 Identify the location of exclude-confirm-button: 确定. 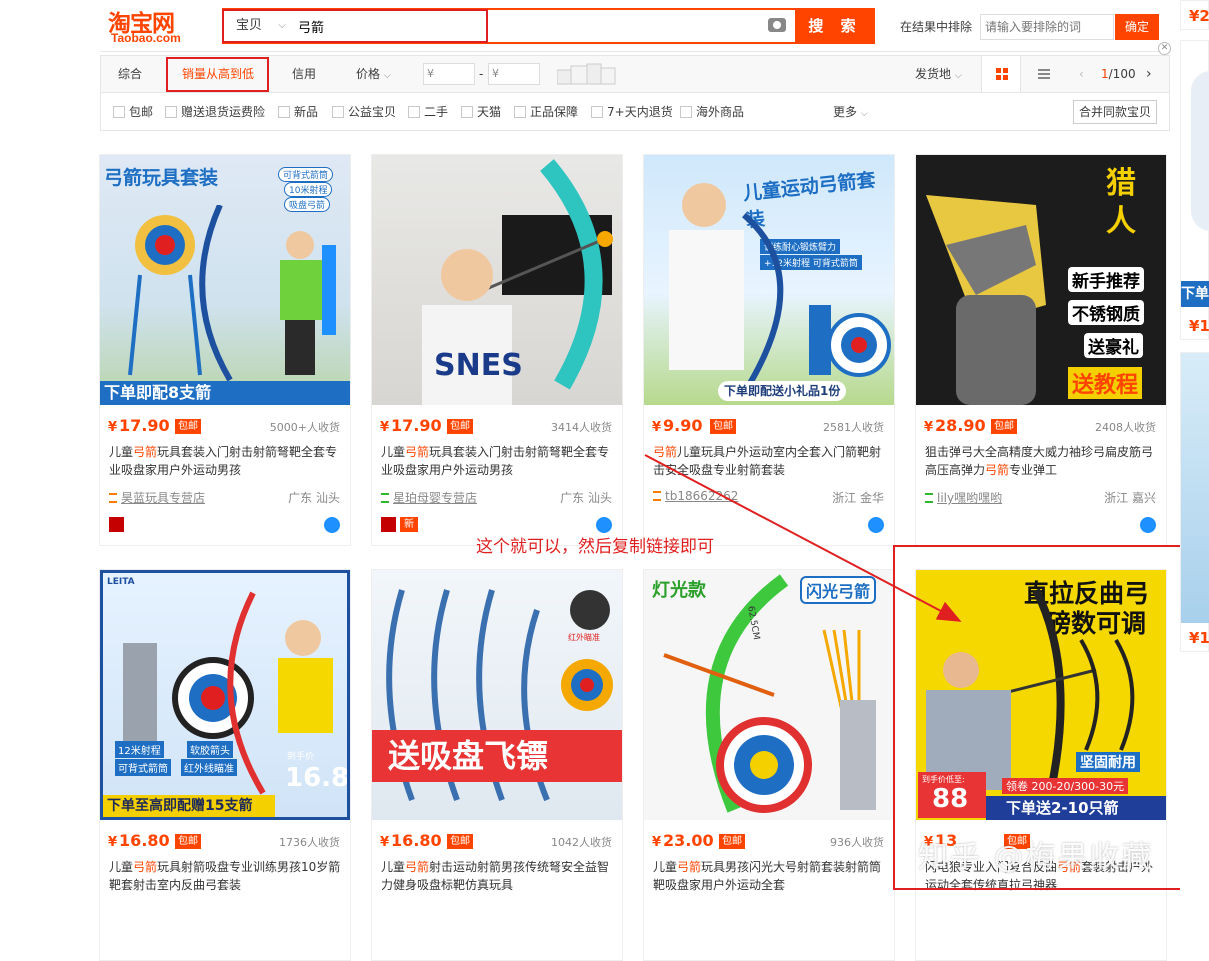
(1137, 27).